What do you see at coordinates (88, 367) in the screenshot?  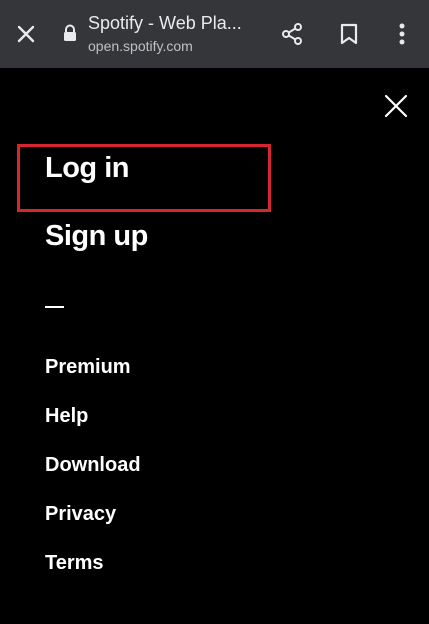 I see `premium-link: Premium` at bounding box center [88, 367].